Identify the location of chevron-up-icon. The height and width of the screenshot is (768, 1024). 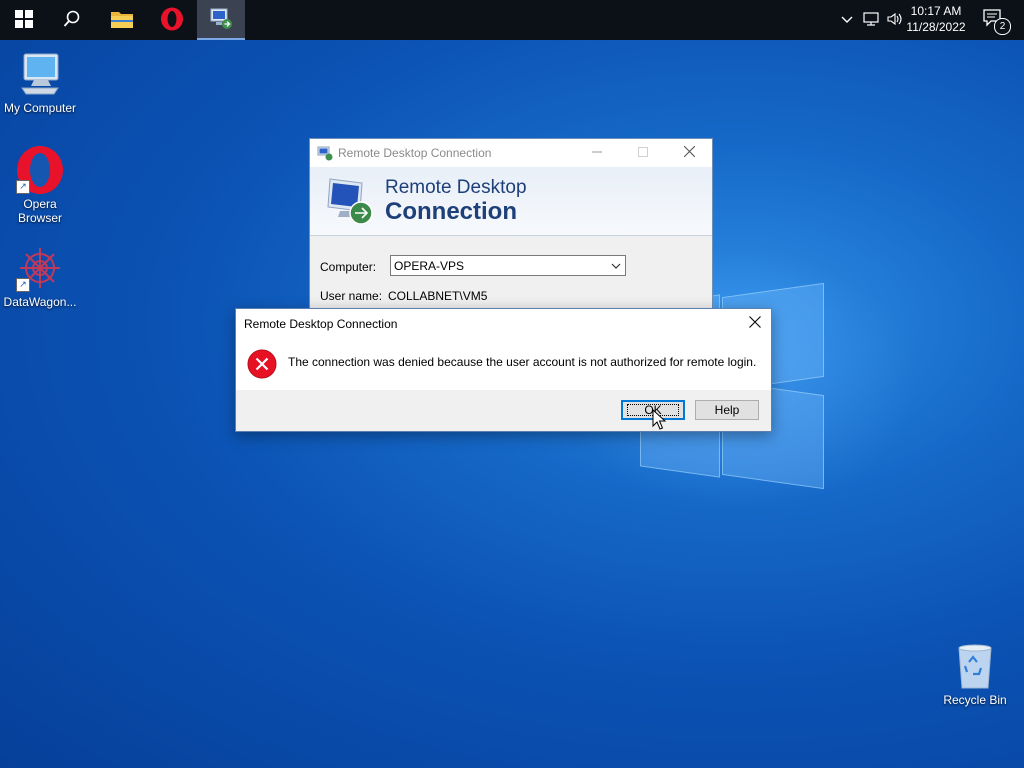
(847, 20).